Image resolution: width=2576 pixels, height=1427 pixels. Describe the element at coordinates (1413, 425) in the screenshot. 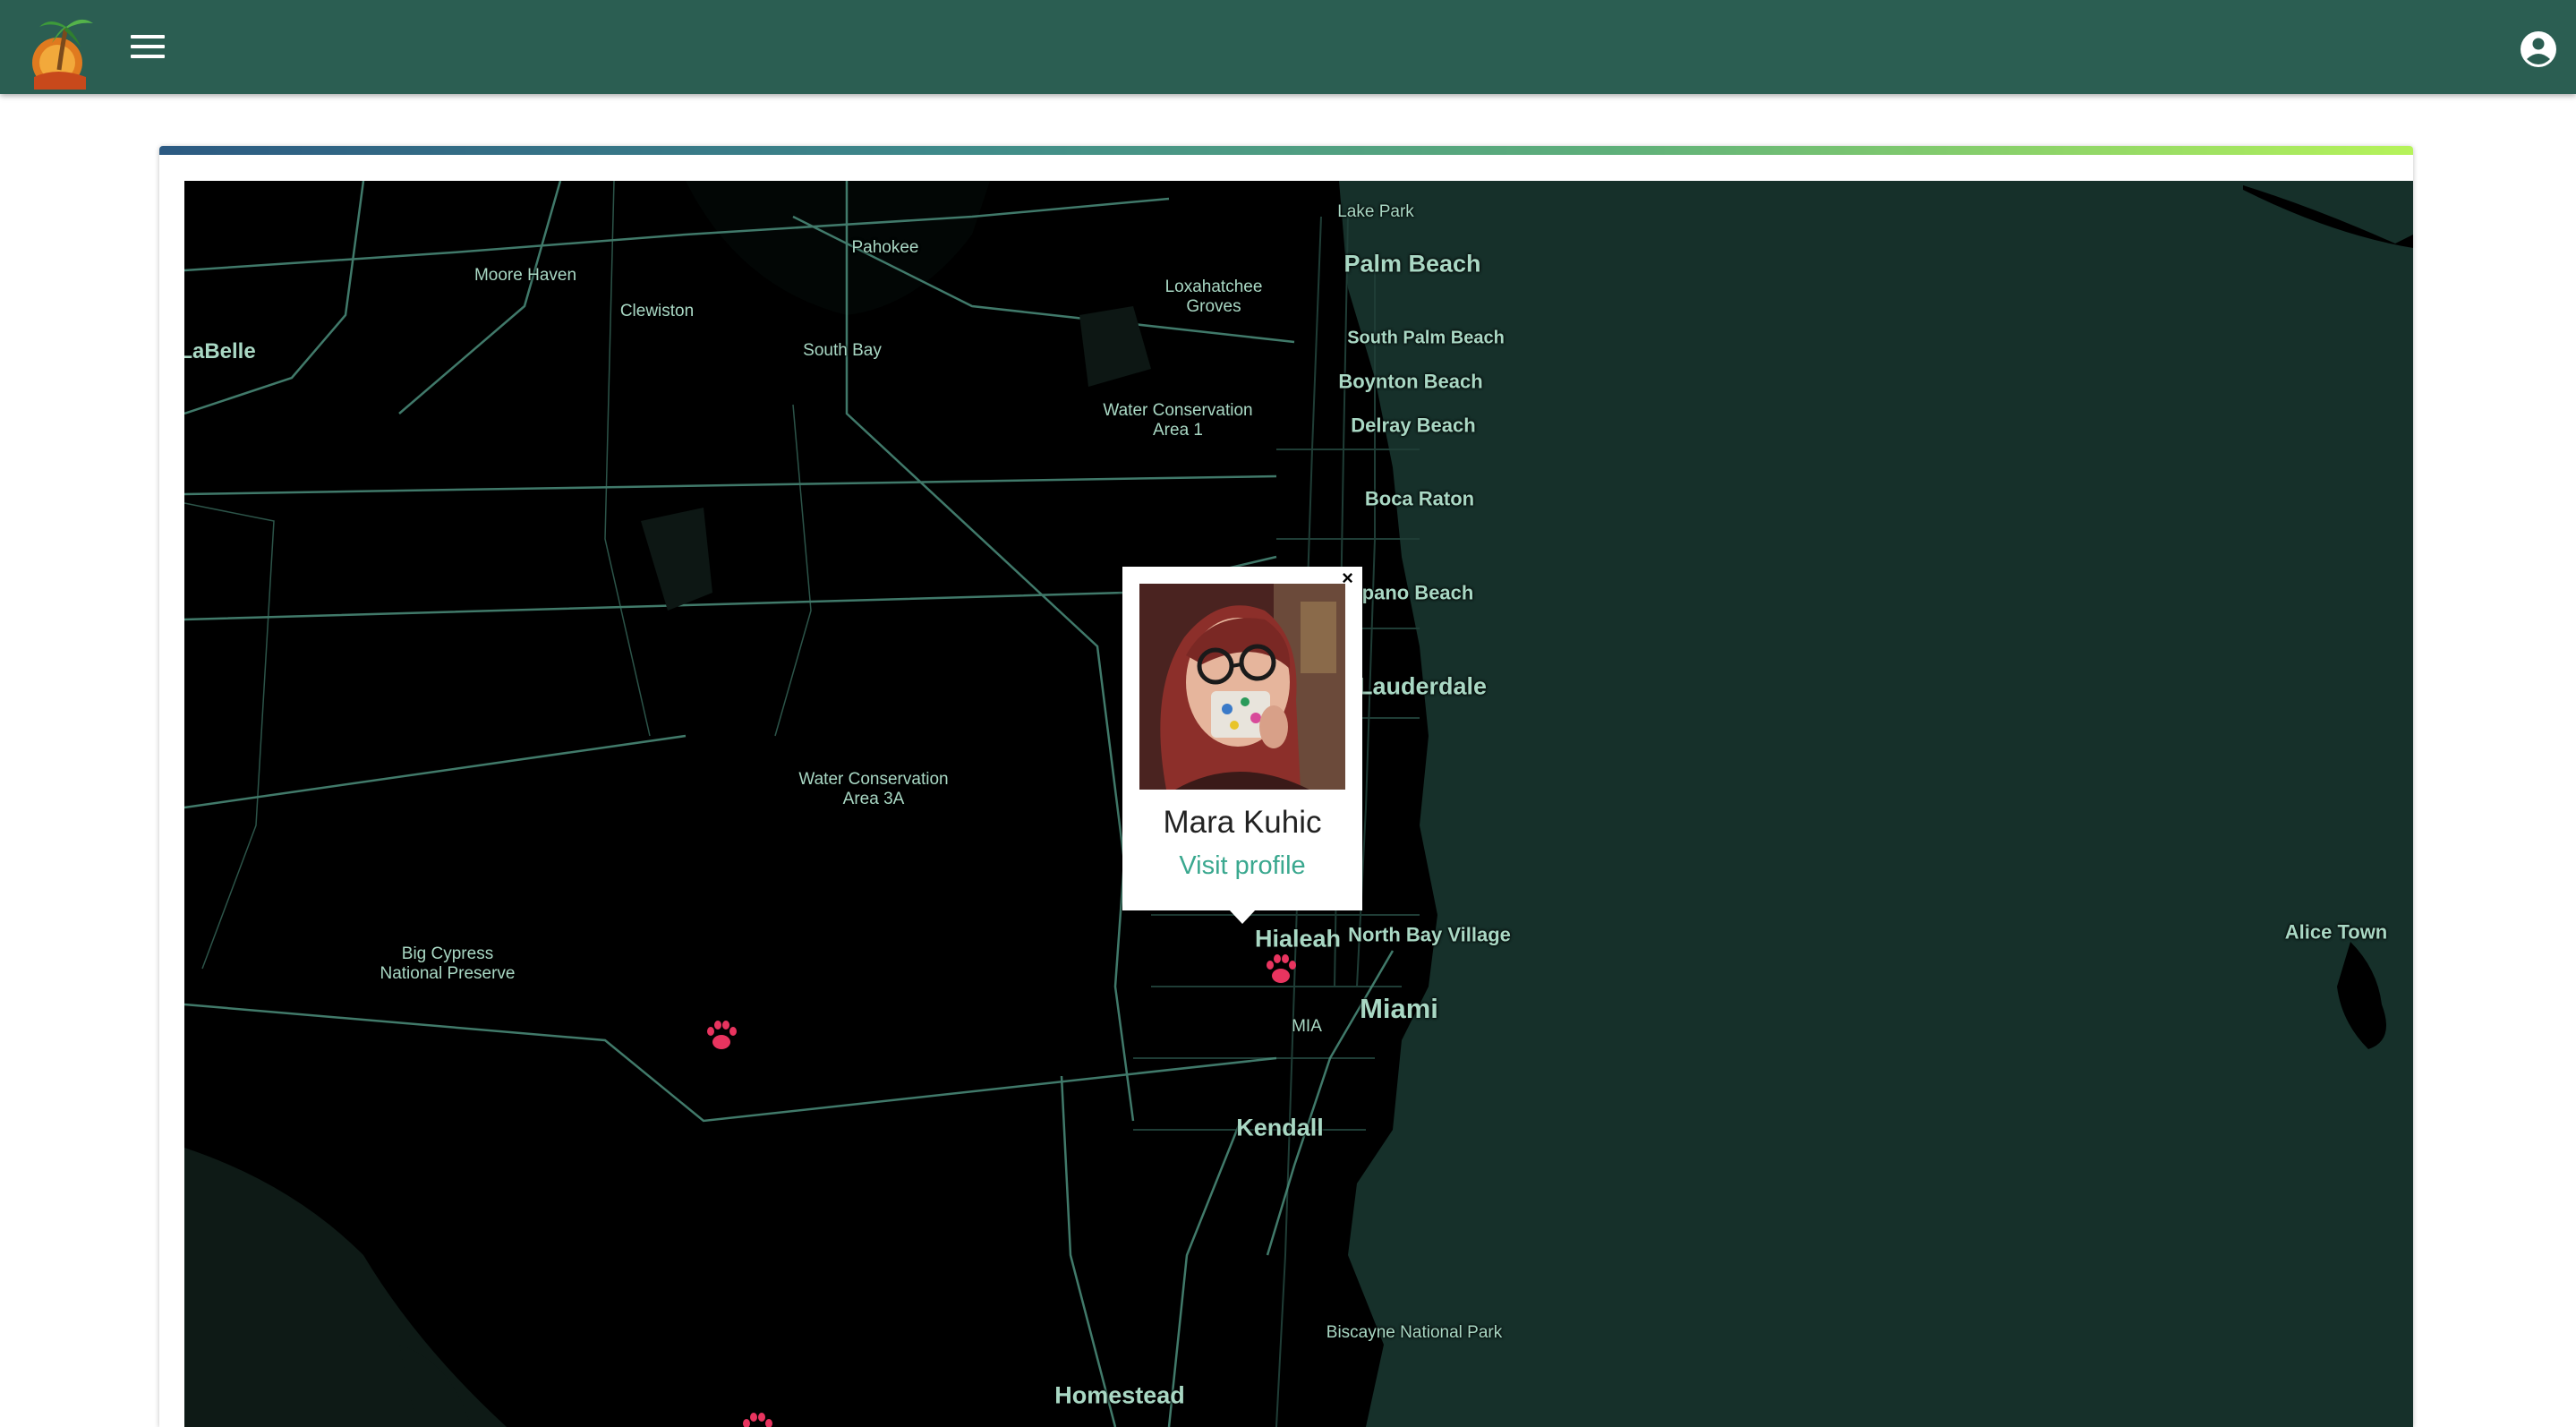

I see `map-label: Delray Beach` at that location.